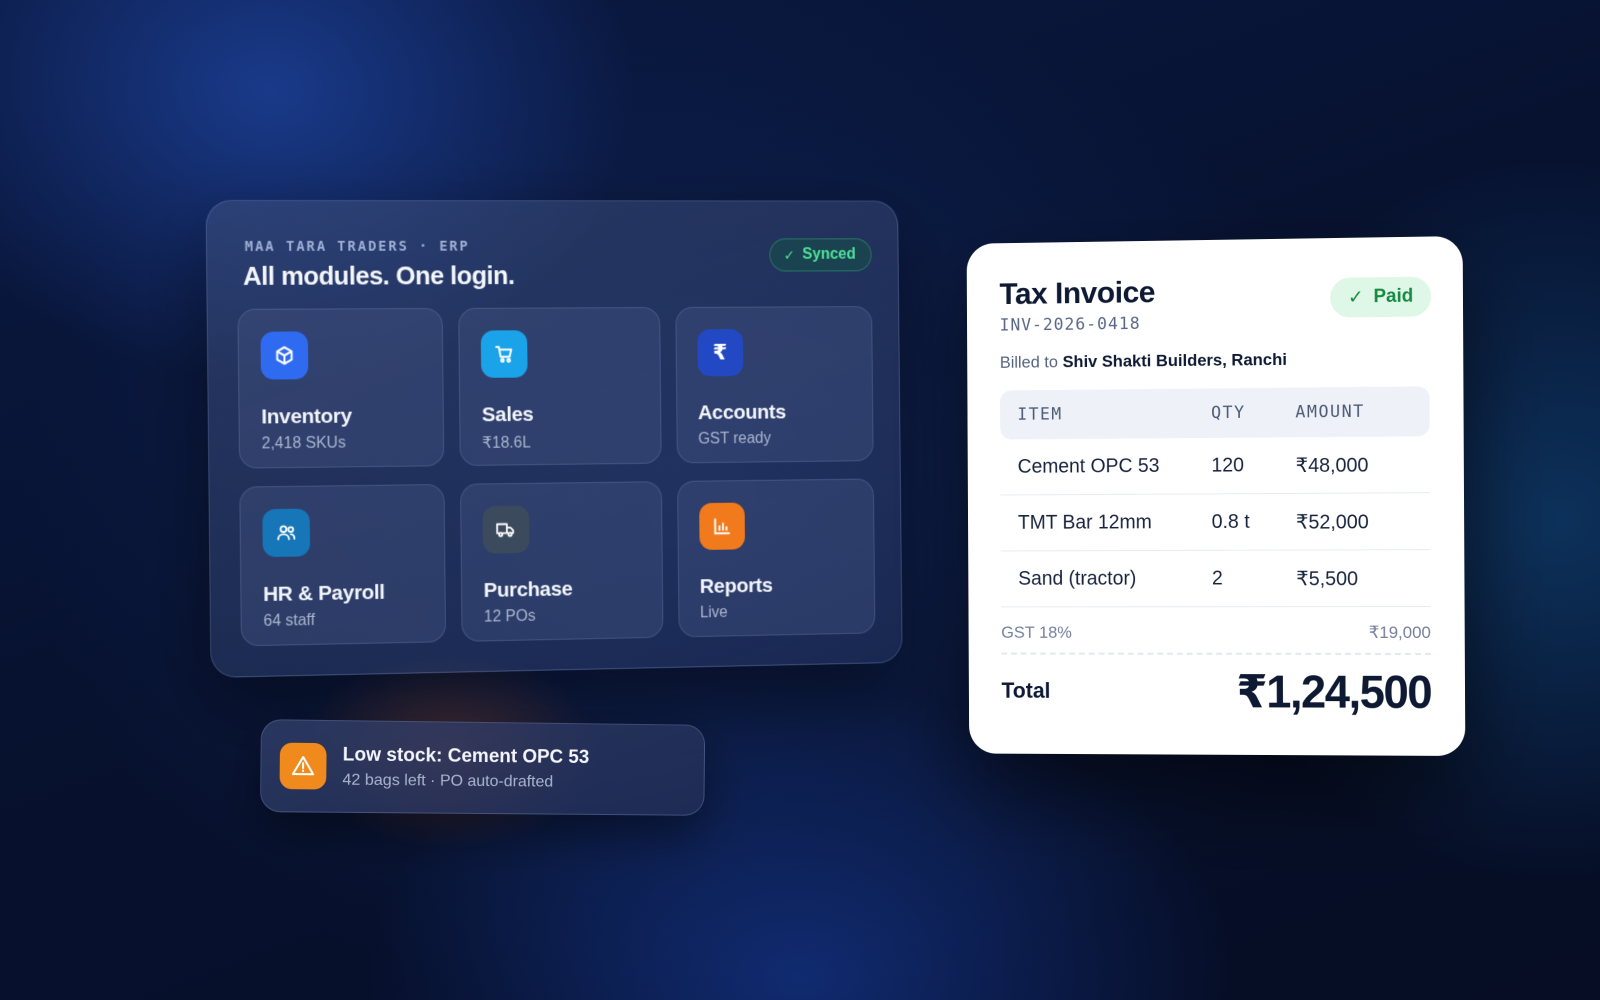  What do you see at coordinates (1330, 412) in the screenshot?
I see `column-header: AMOUNT` at bounding box center [1330, 412].